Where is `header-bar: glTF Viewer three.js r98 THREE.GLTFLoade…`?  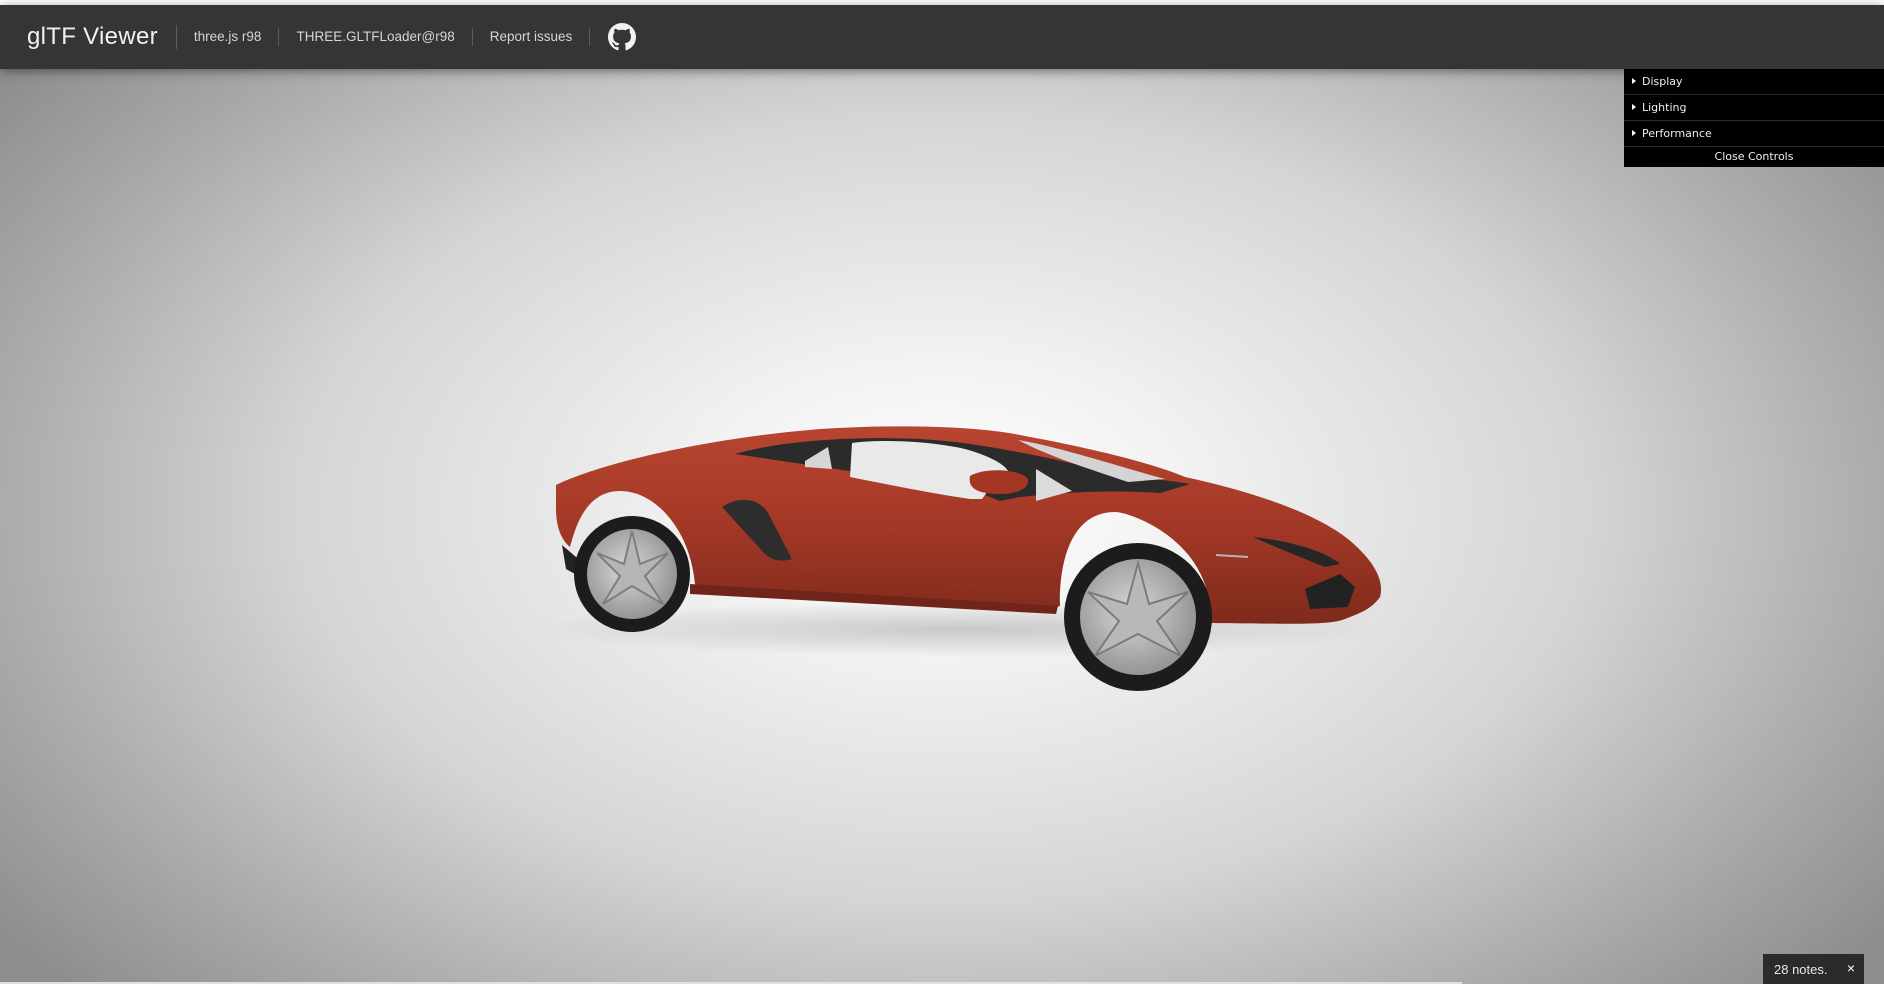
header-bar: glTF Viewer three.js r98 THREE.GLTFLoade… is located at coordinates (942, 37).